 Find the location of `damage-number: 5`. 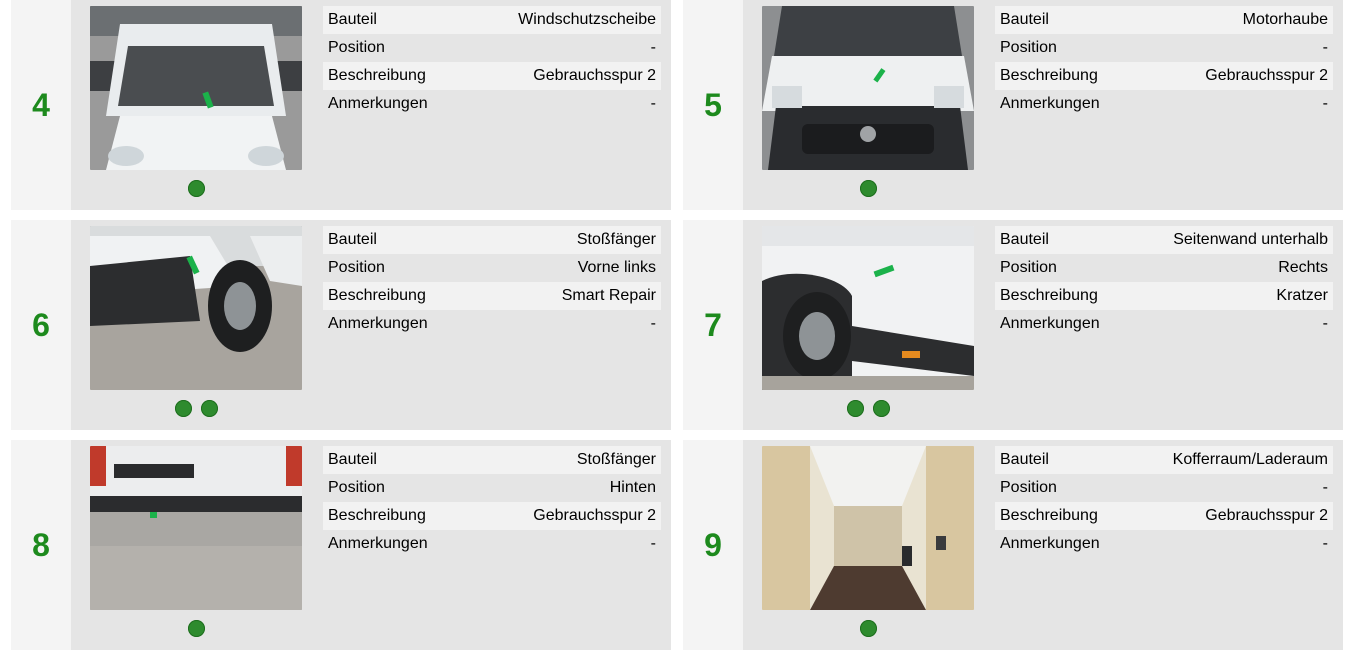

damage-number: 5 is located at coordinates (713, 104).